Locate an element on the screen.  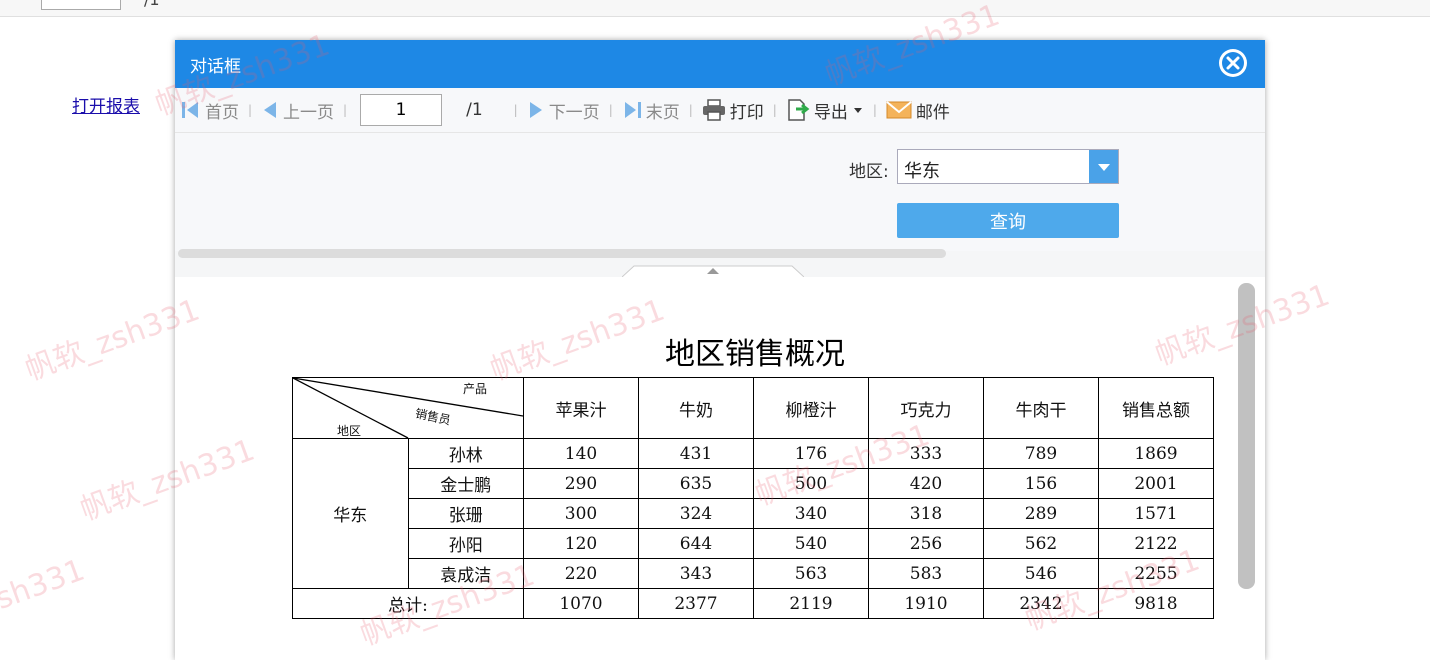
print-button: 打印 is located at coordinates (733, 110).